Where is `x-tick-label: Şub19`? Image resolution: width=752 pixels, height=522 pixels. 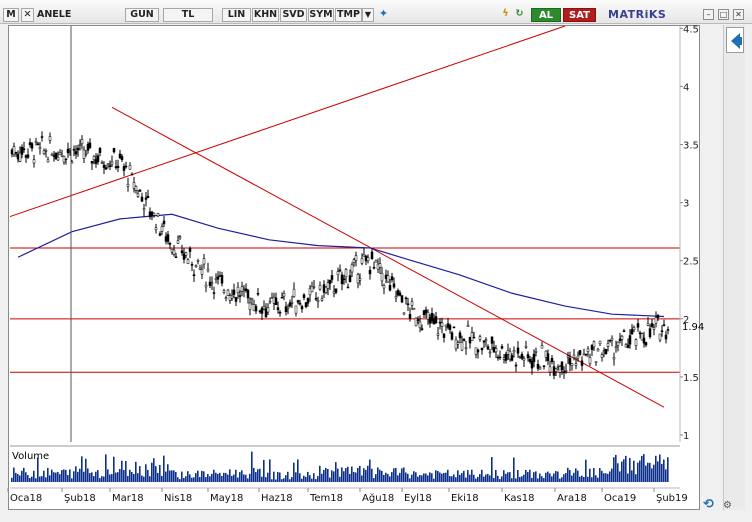
x-tick-label: Şub19 is located at coordinates (672, 498).